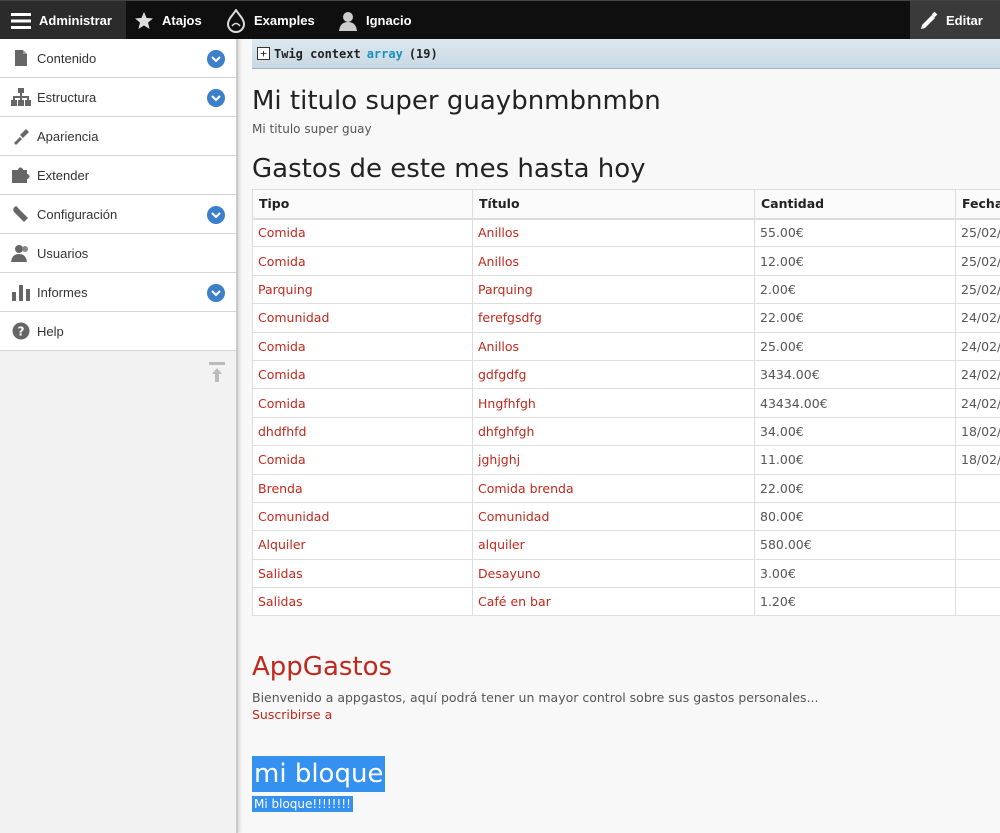 This screenshot has height=833, width=1000. Describe the element at coordinates (613, 289) in the screenshot. I see `cell-titulo: Parquing` at that location.